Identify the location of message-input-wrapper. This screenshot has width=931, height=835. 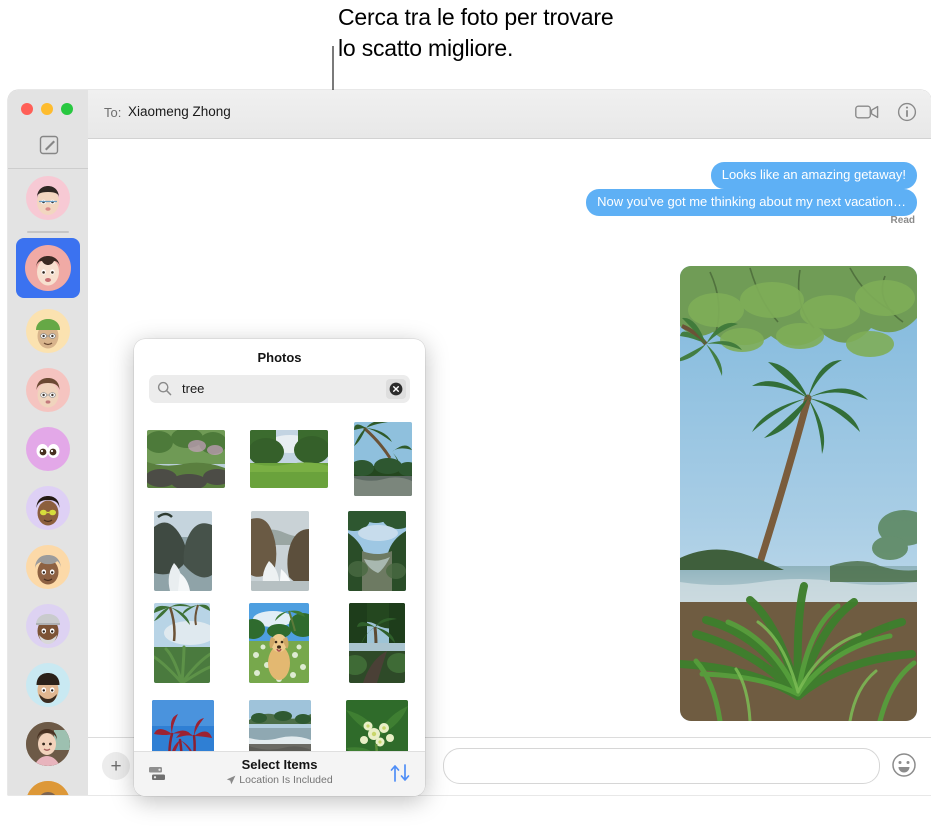
(661, 766).